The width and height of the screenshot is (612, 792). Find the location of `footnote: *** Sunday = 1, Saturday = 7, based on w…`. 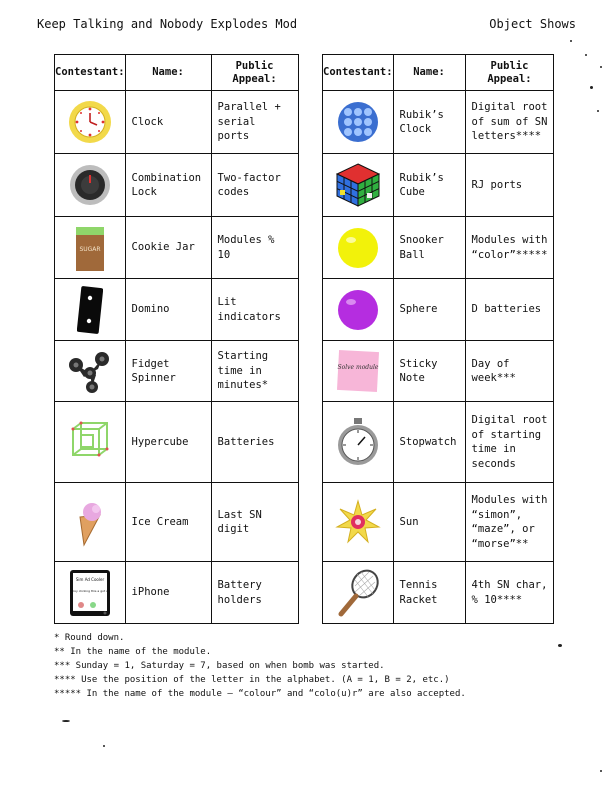

footnote: *** Sunday = 1, Saturday = 7, based on w… is located at coordinates (219, 666).